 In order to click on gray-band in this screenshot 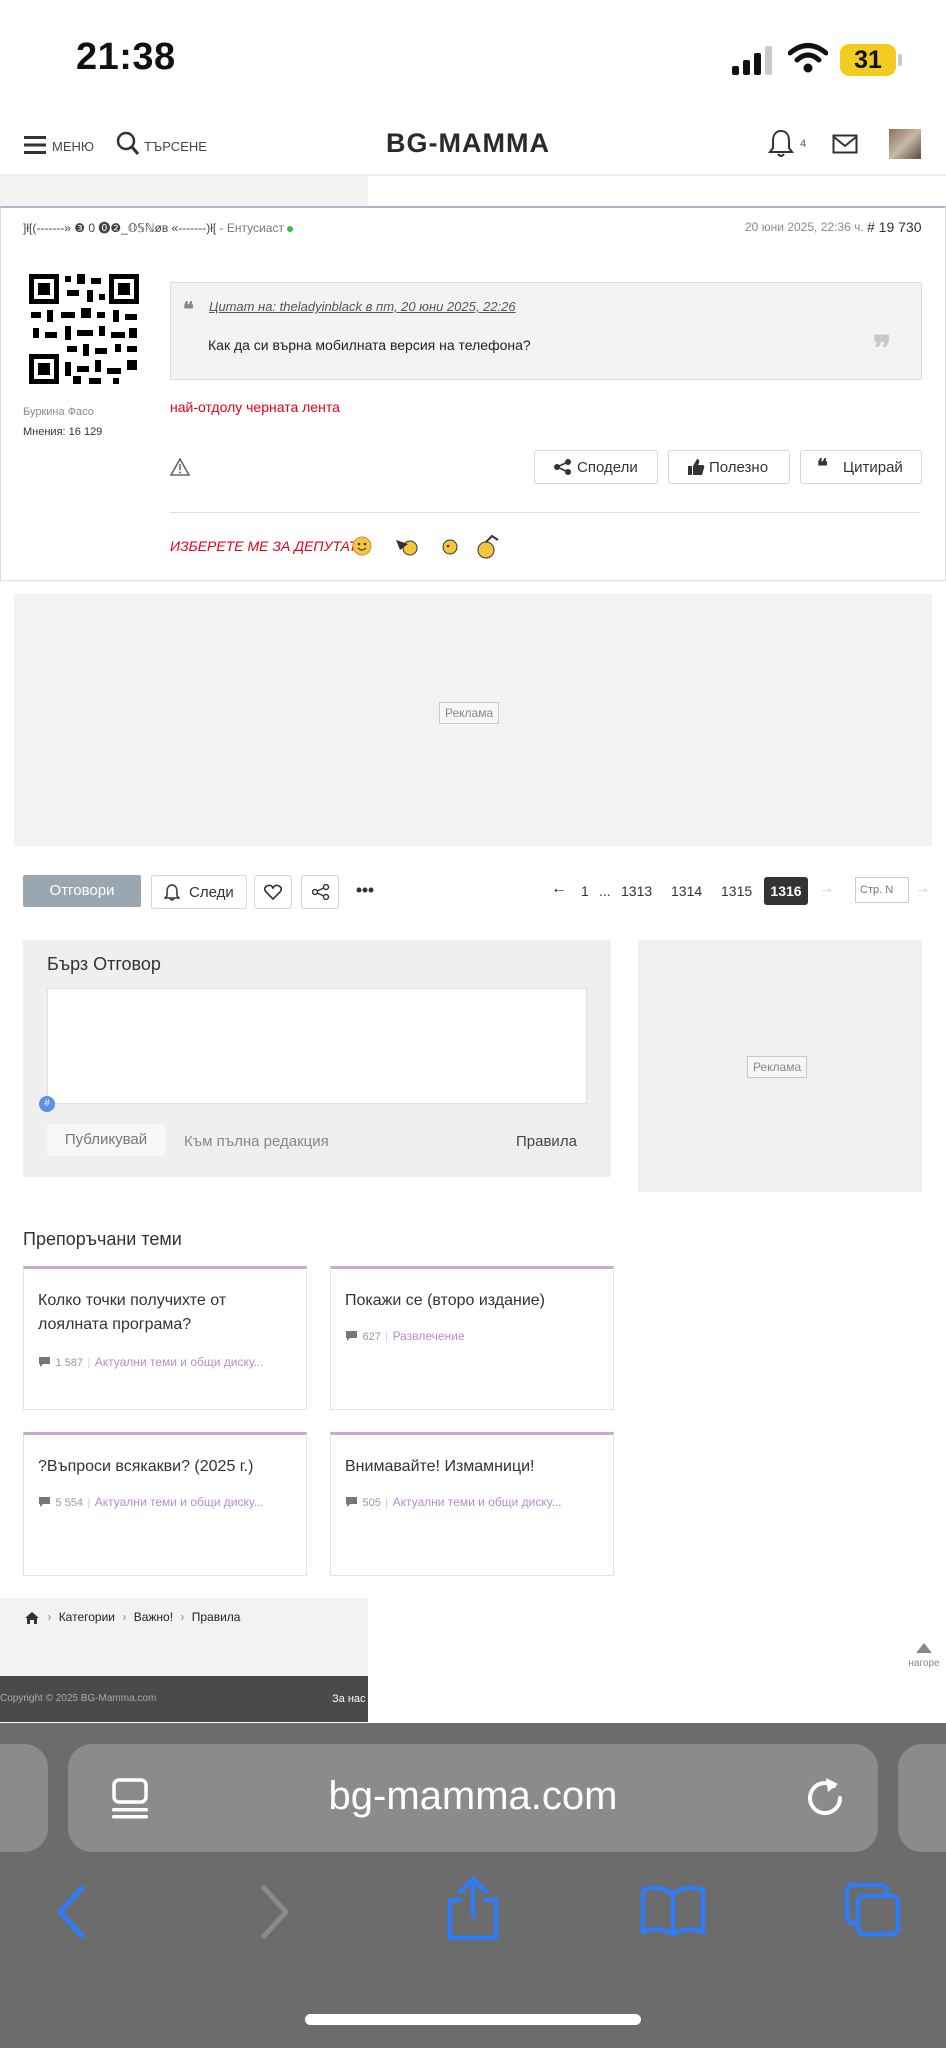, I will do `click(184, 191)`.